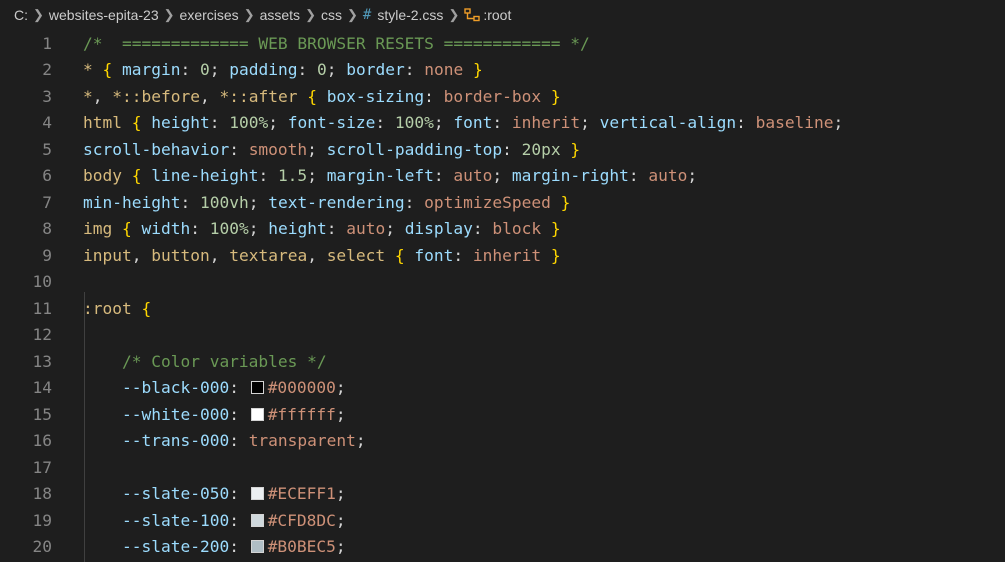  Describe the element at coordinates (502, 441) in the screenshot. I see `code-line: 16 --trans-000: transparent;` at that location.